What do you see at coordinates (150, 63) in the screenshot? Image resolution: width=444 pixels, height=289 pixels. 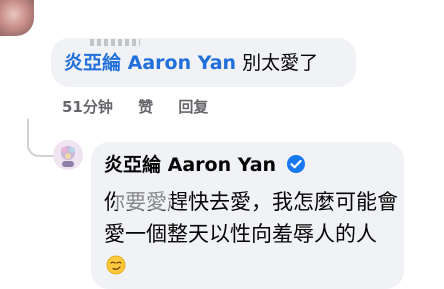 I see `author-mention-link: 炎亞綸 Aaron Yan` at bounding box center [150, 63].